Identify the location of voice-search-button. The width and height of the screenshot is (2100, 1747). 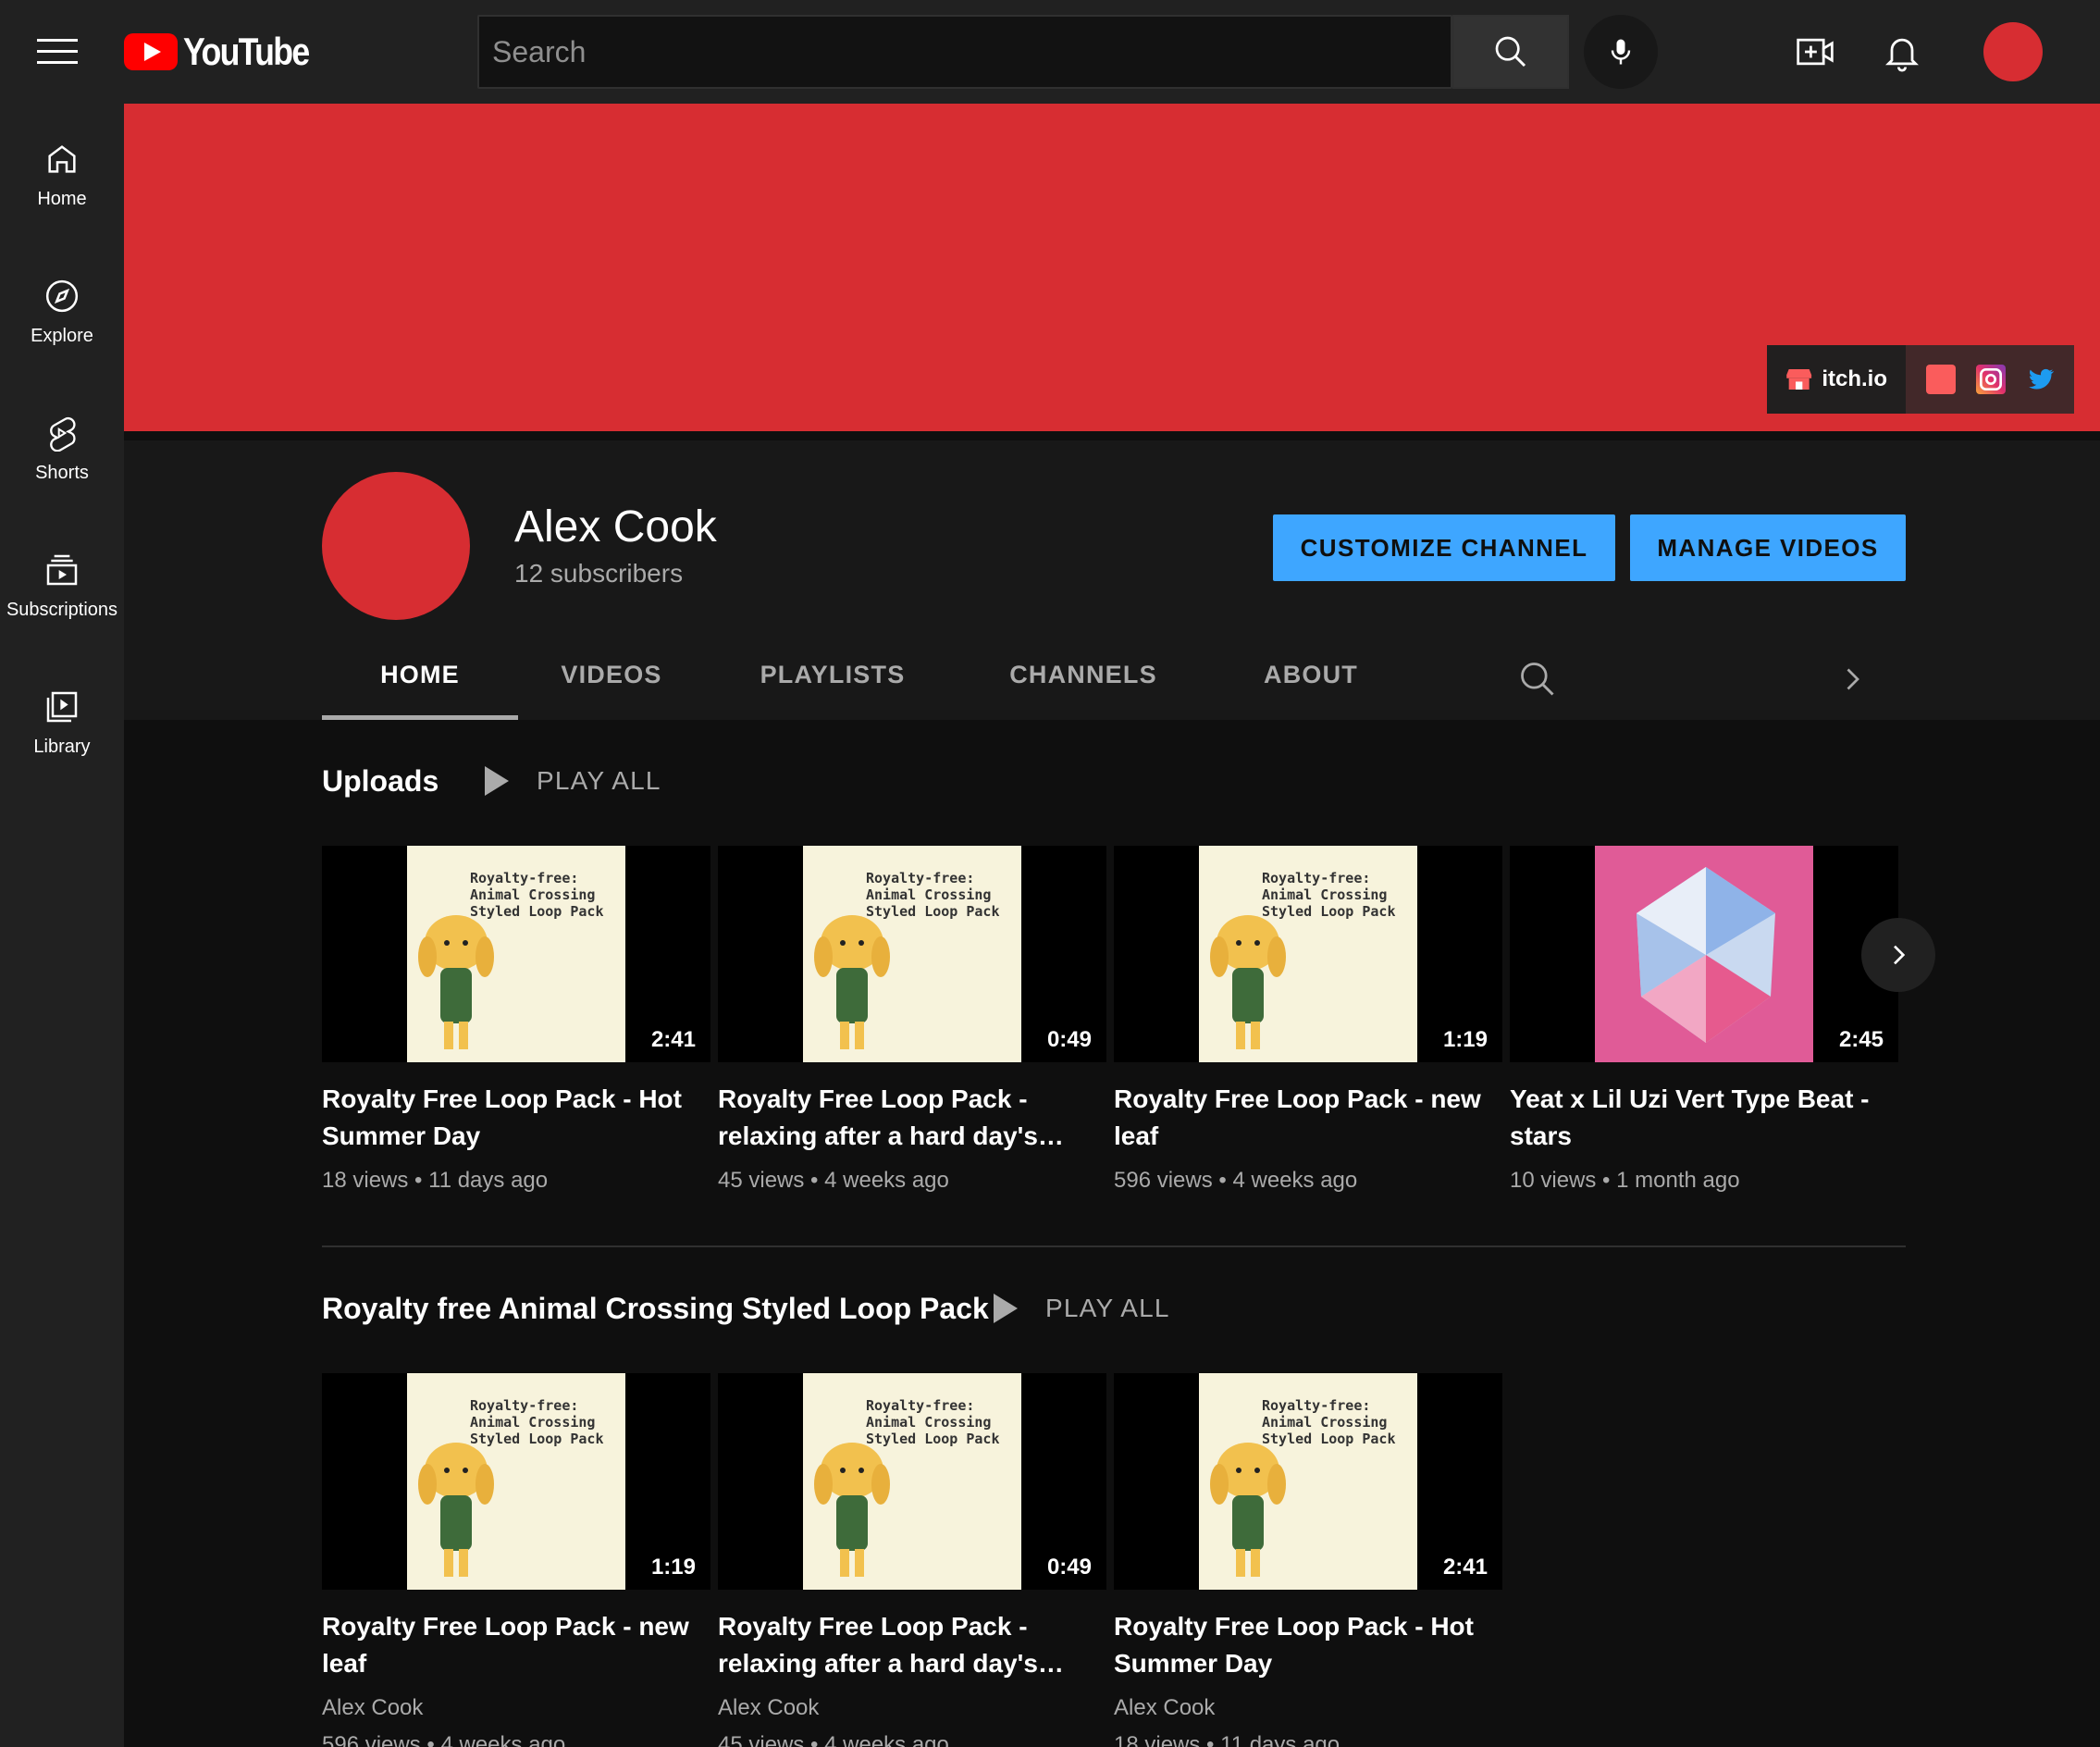
(1621, 52).